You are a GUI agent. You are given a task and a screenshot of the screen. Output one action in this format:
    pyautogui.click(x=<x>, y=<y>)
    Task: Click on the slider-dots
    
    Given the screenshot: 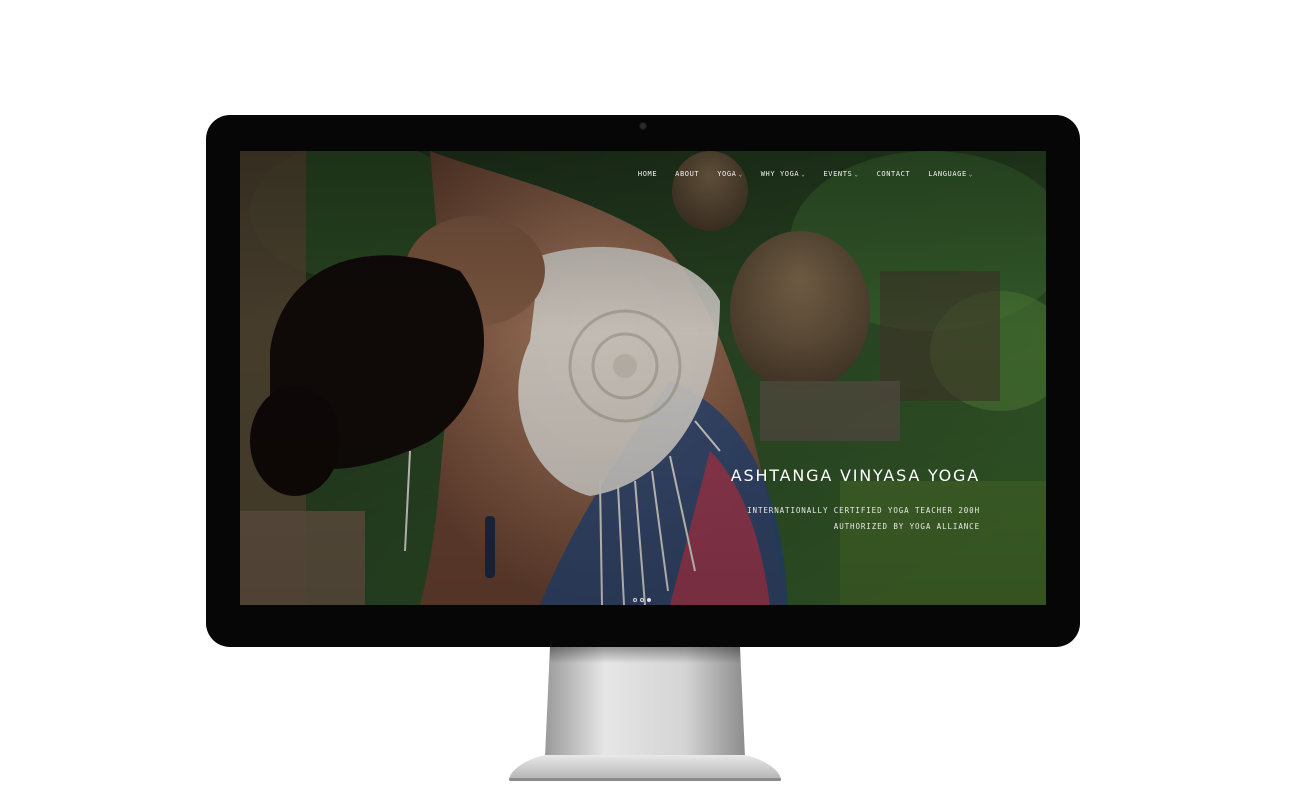 What is the action you would take?
    pyautogui.click(x=642, y=600)
    